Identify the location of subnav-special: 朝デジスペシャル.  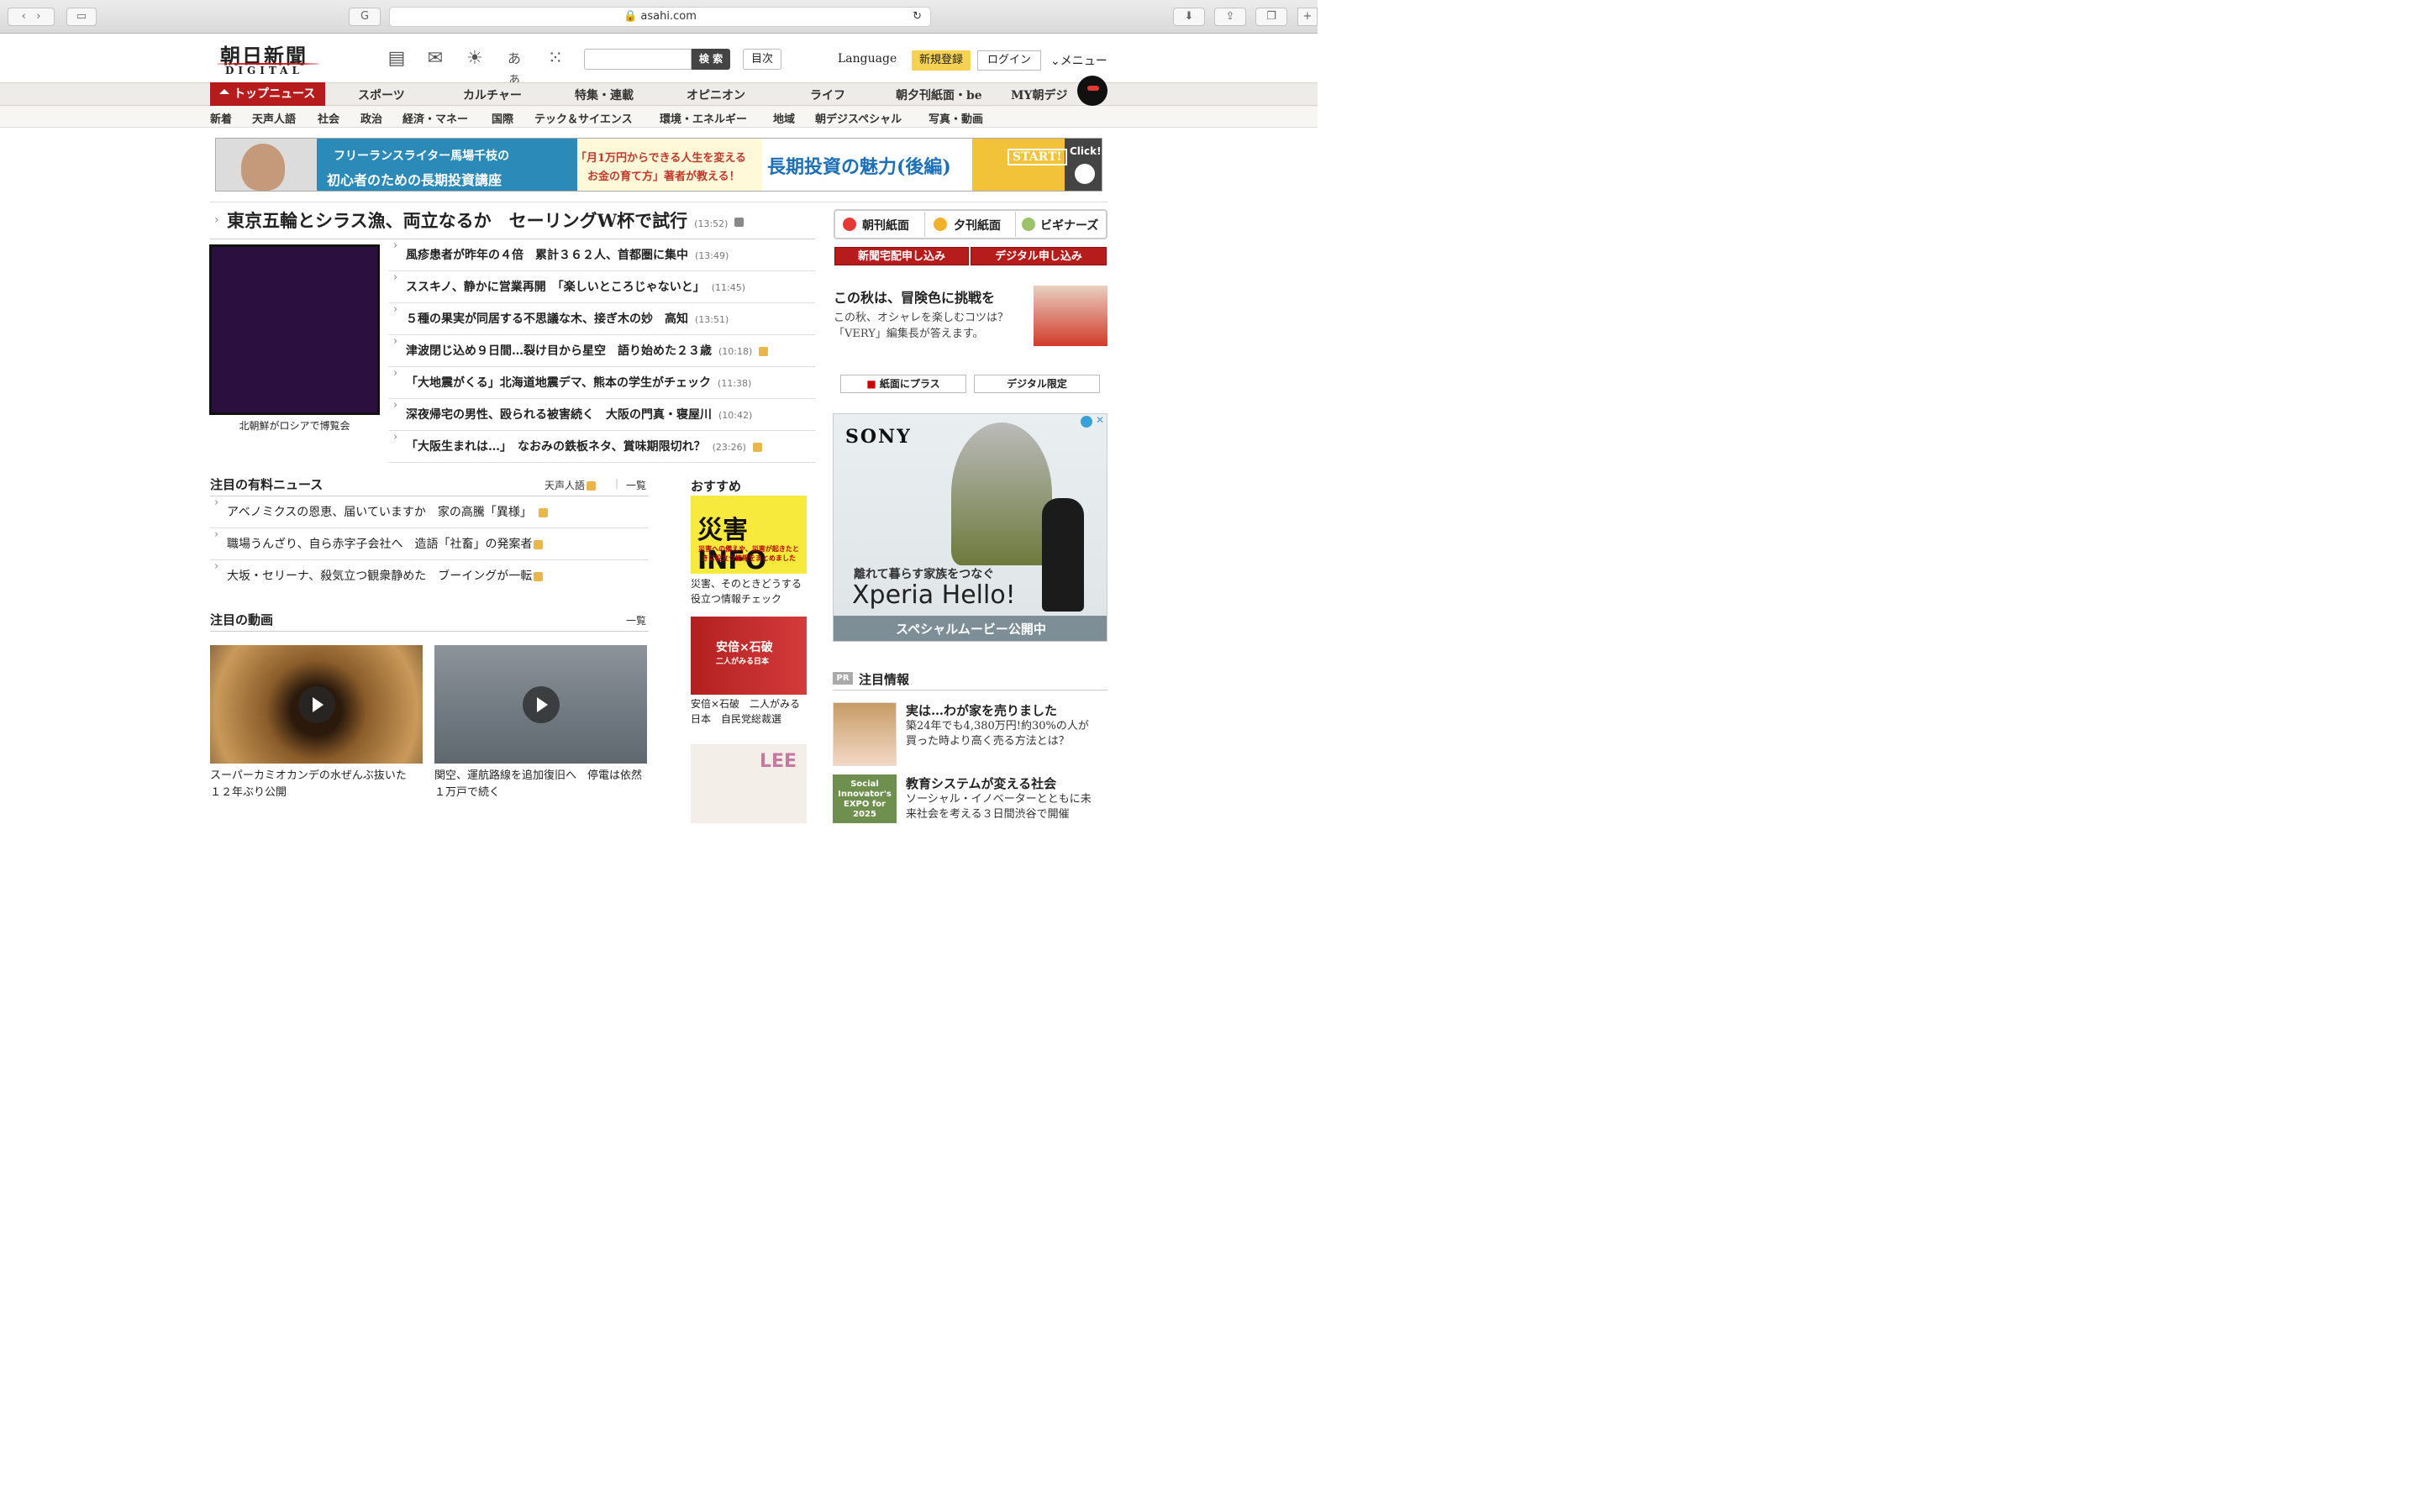
(858, 118).